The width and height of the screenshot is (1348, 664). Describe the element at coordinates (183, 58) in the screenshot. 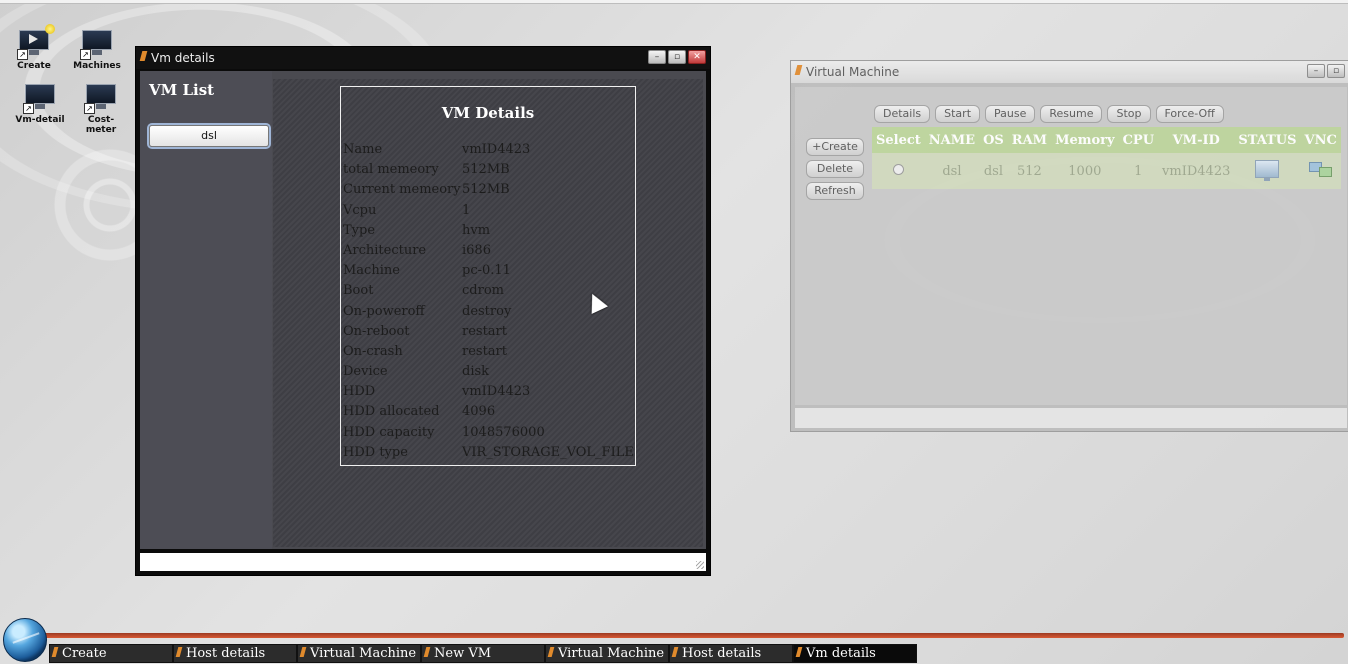

I see `window-title: Vm details` at that location.